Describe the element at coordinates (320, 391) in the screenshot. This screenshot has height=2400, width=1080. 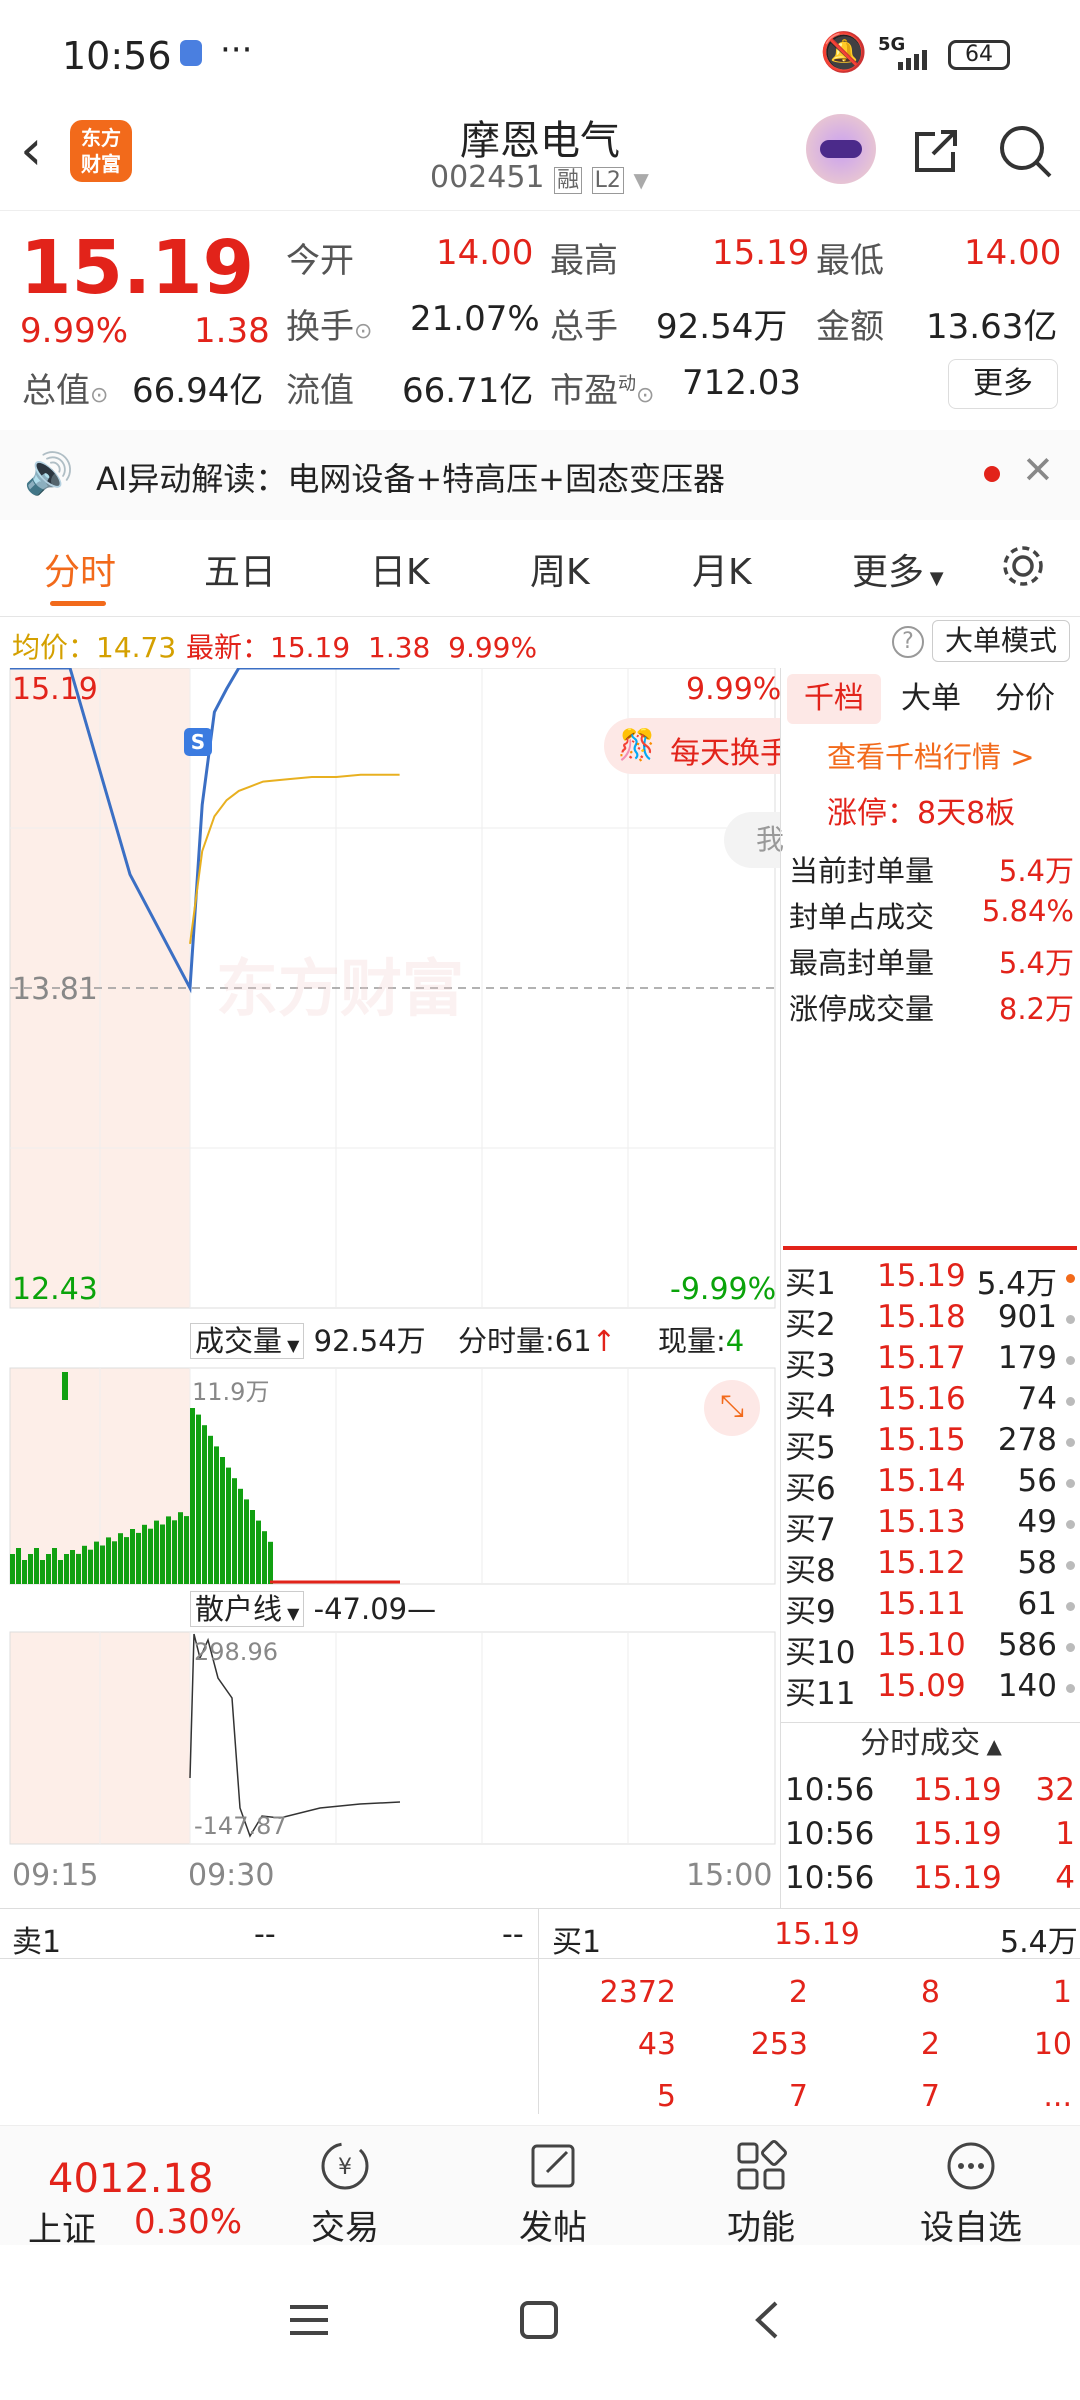
I see `float-label: 流值` at that location.